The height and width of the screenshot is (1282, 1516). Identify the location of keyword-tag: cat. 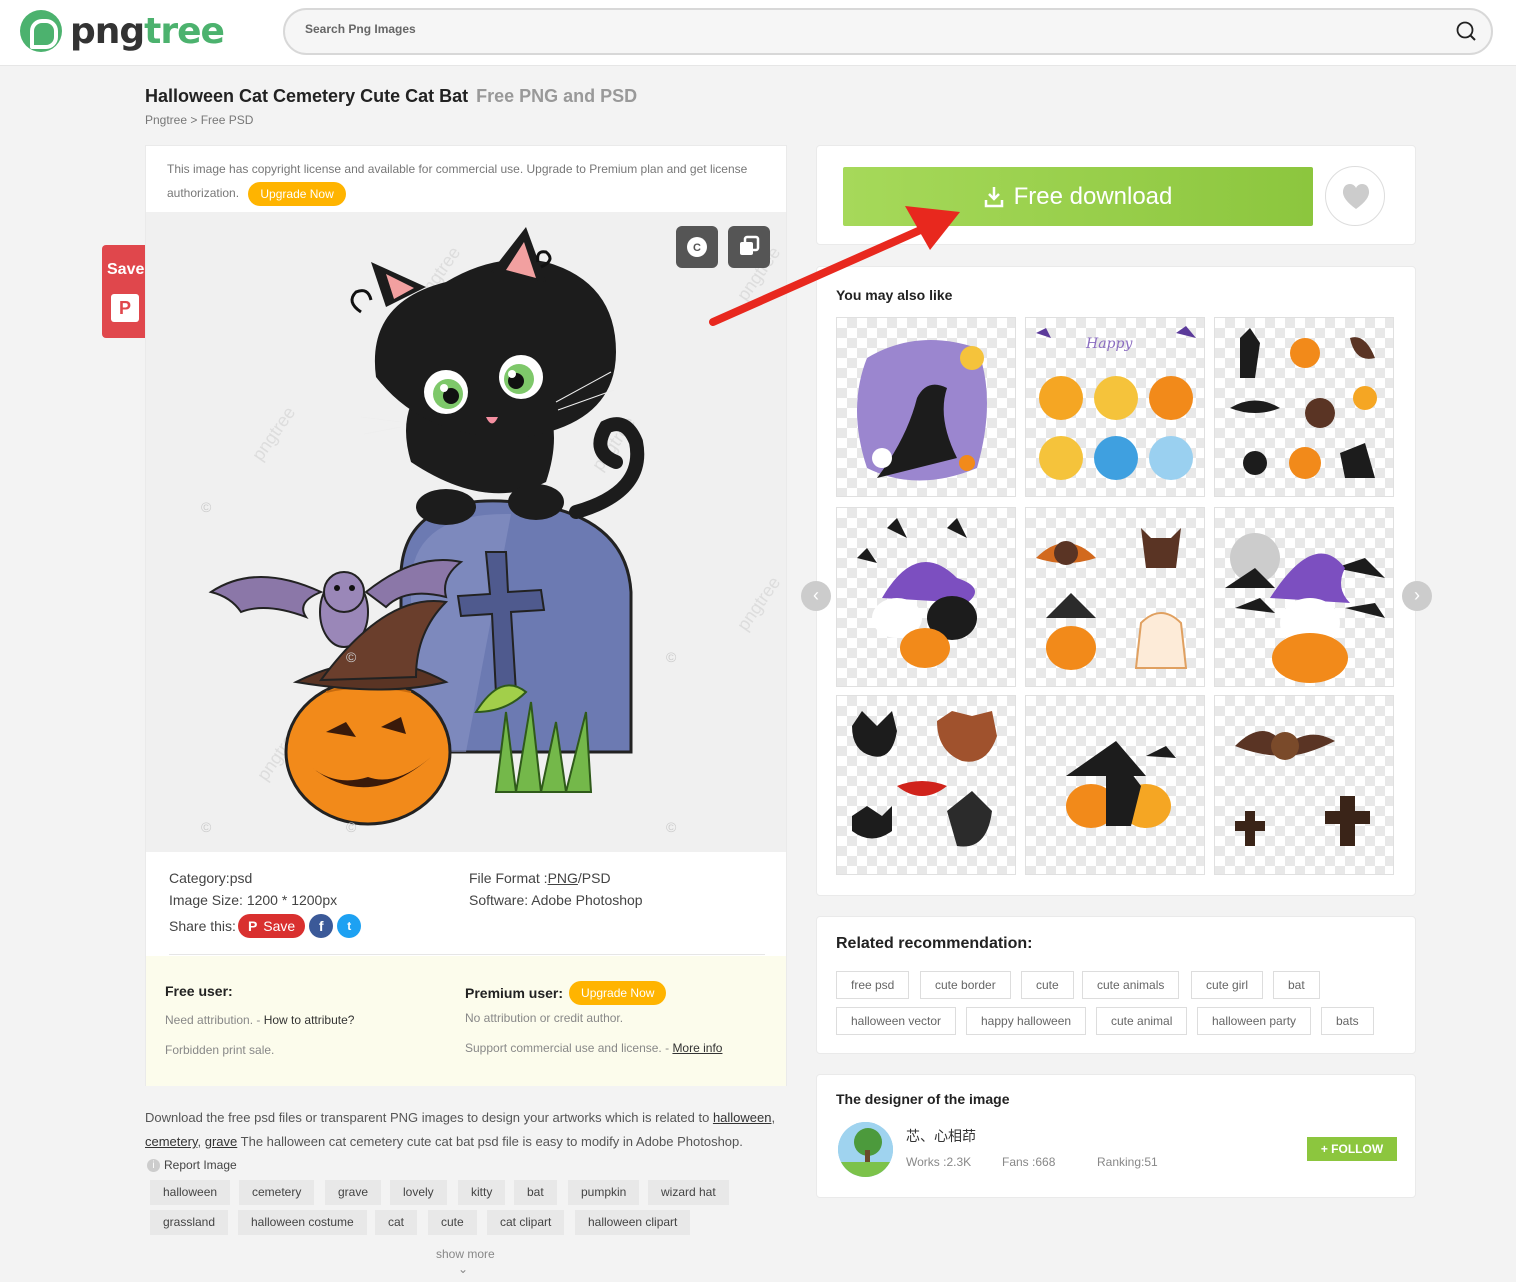
(396, 1222).